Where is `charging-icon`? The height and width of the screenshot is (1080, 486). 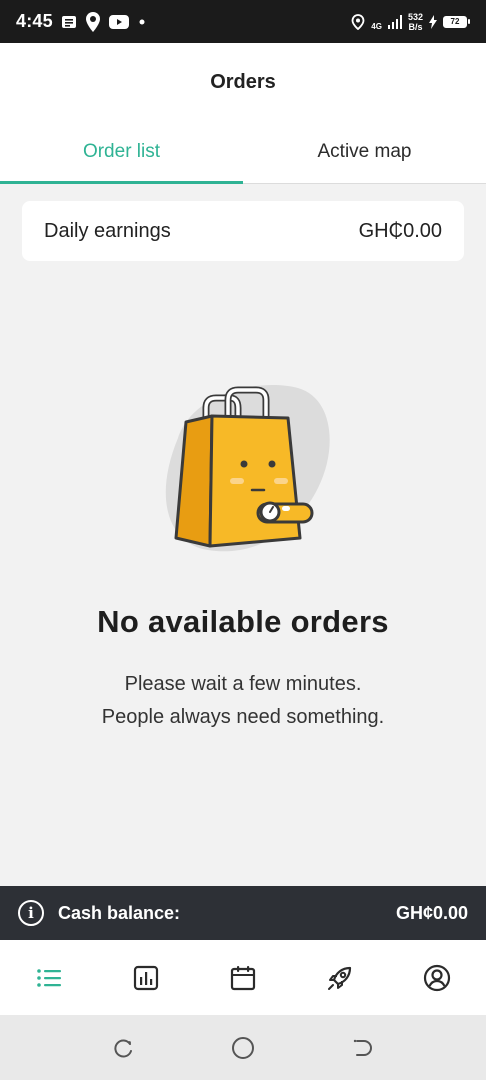
charging-icon is located at coordinates (433, 21).